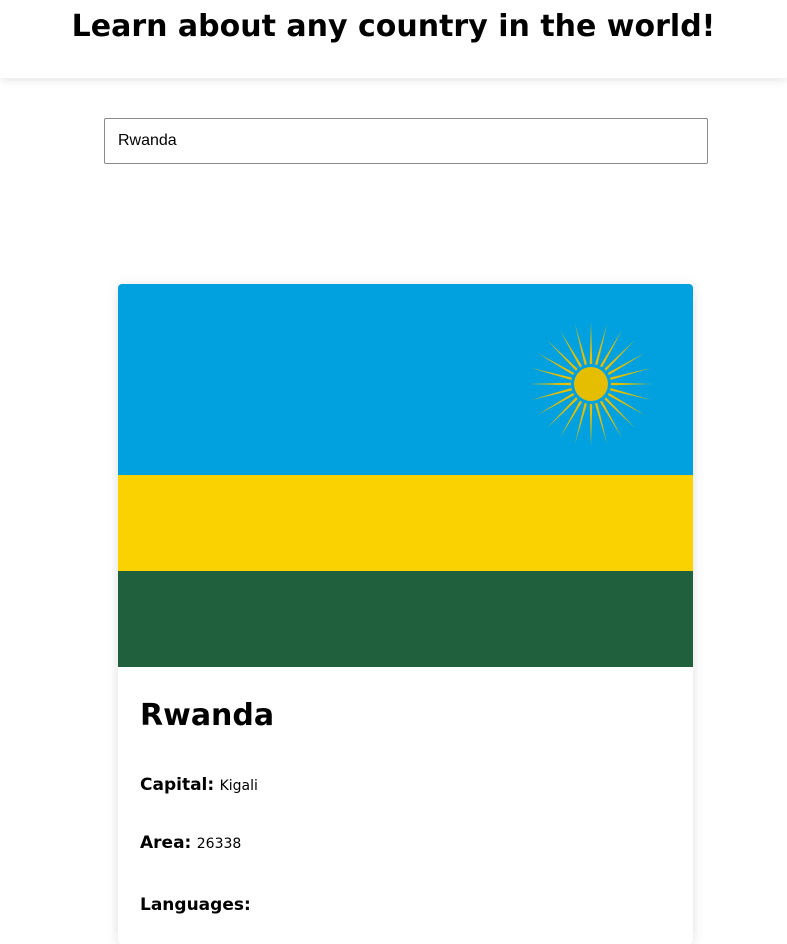  I want to click on sun-disc, so click(591, 384).